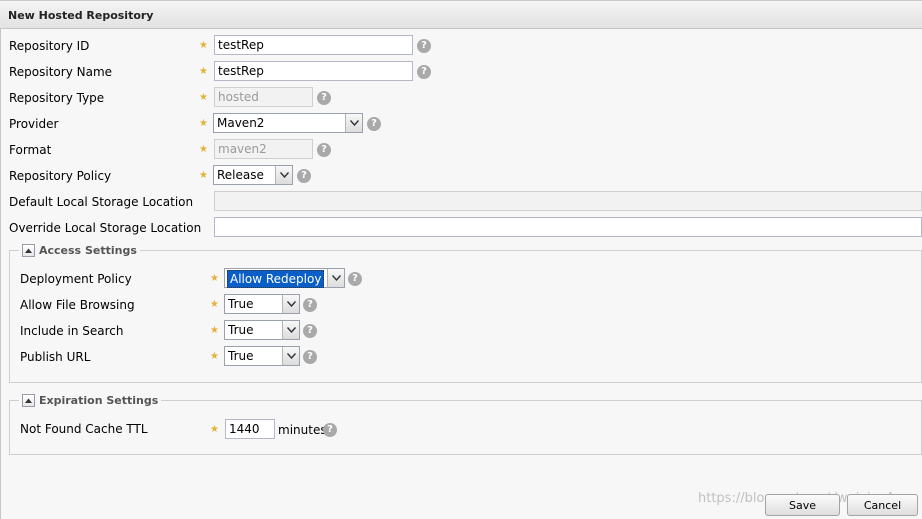 This screenshot has width=922, height=519. What do you see at coordinates (263, 97) in the screenshot?
I see `repository-type-input` at bounding box center [263, 97].